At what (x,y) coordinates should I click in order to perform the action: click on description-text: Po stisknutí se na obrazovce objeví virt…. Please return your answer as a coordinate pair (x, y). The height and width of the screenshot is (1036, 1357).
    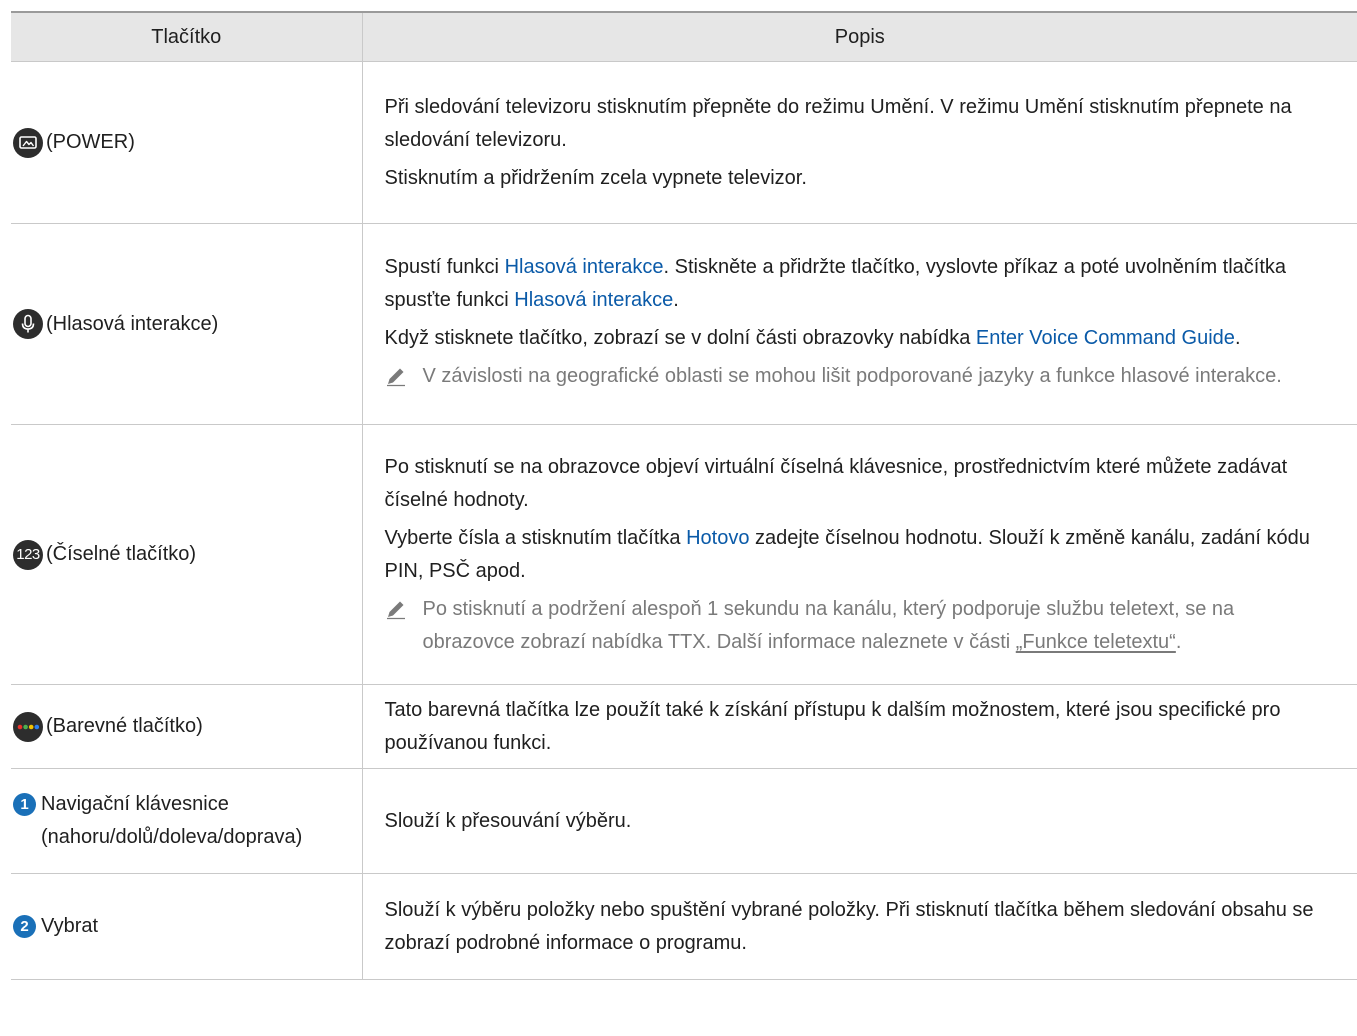
    Looking at the image, I should click on (836, 483).